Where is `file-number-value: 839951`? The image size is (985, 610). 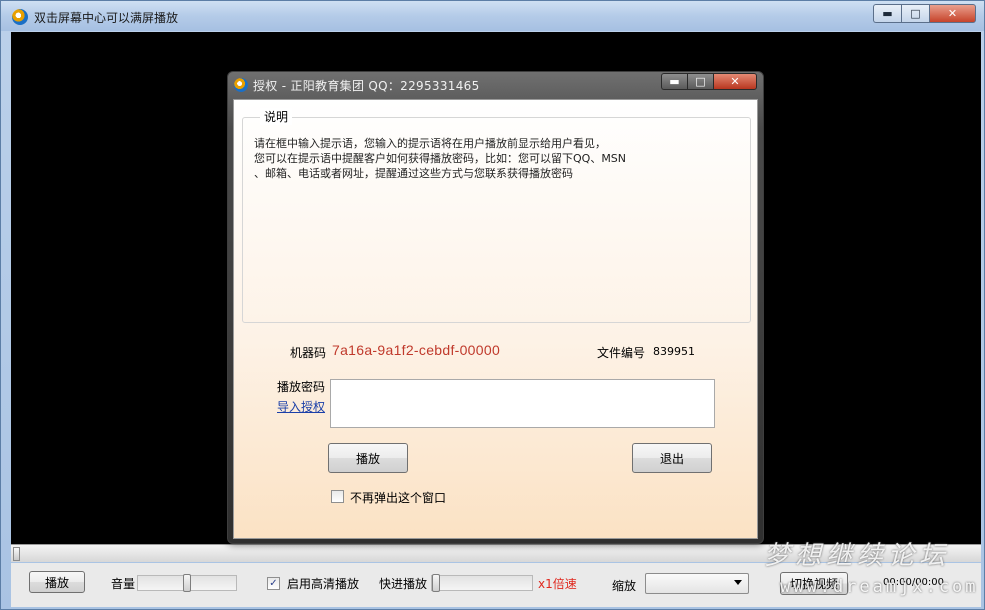
file-number-value: 839951 is located at coordinates (674, 351).